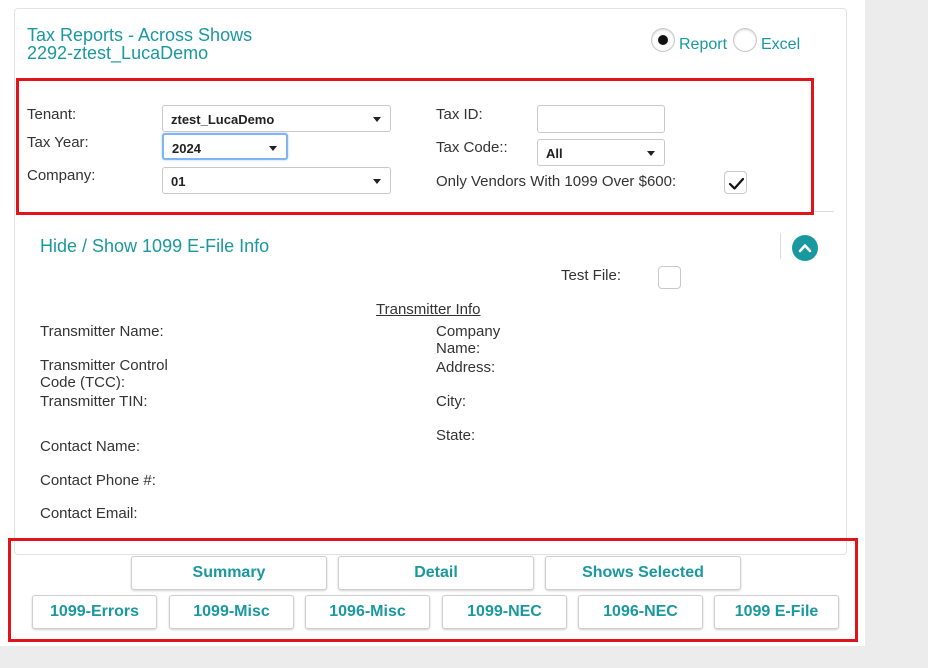 Image resolution: width=928 pixels, height=668 pixels. I want to click on report-radio-label: Report, so click(703, 45).